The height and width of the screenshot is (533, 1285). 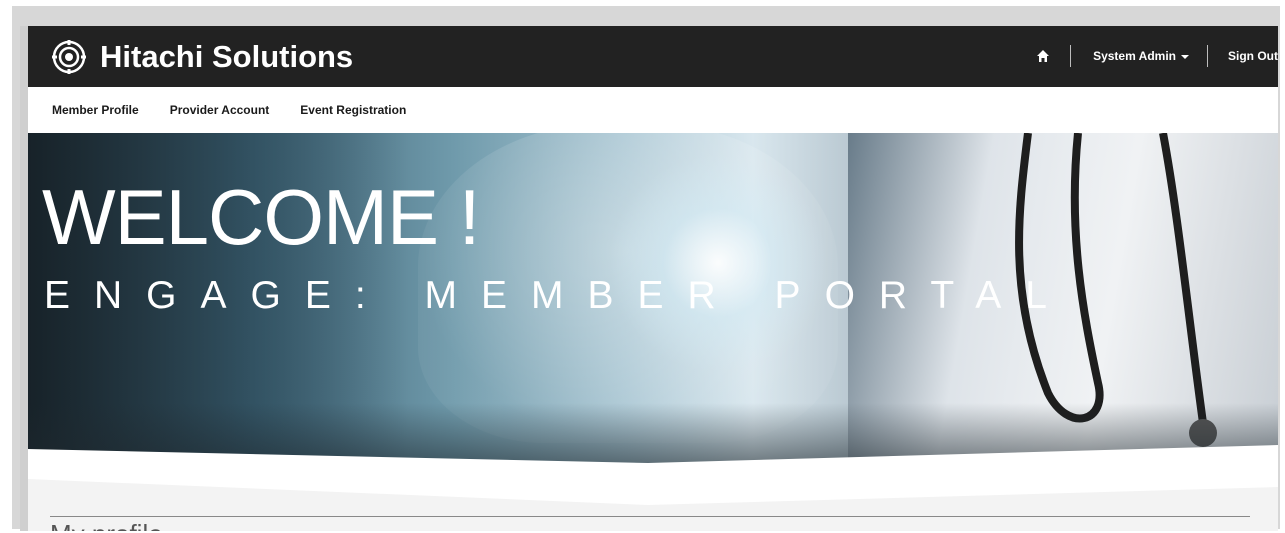 What do you see at coordinates (1185, 56) in the screenshot?
I see `chevron-down-icon` at bounding box center [1185, 56].